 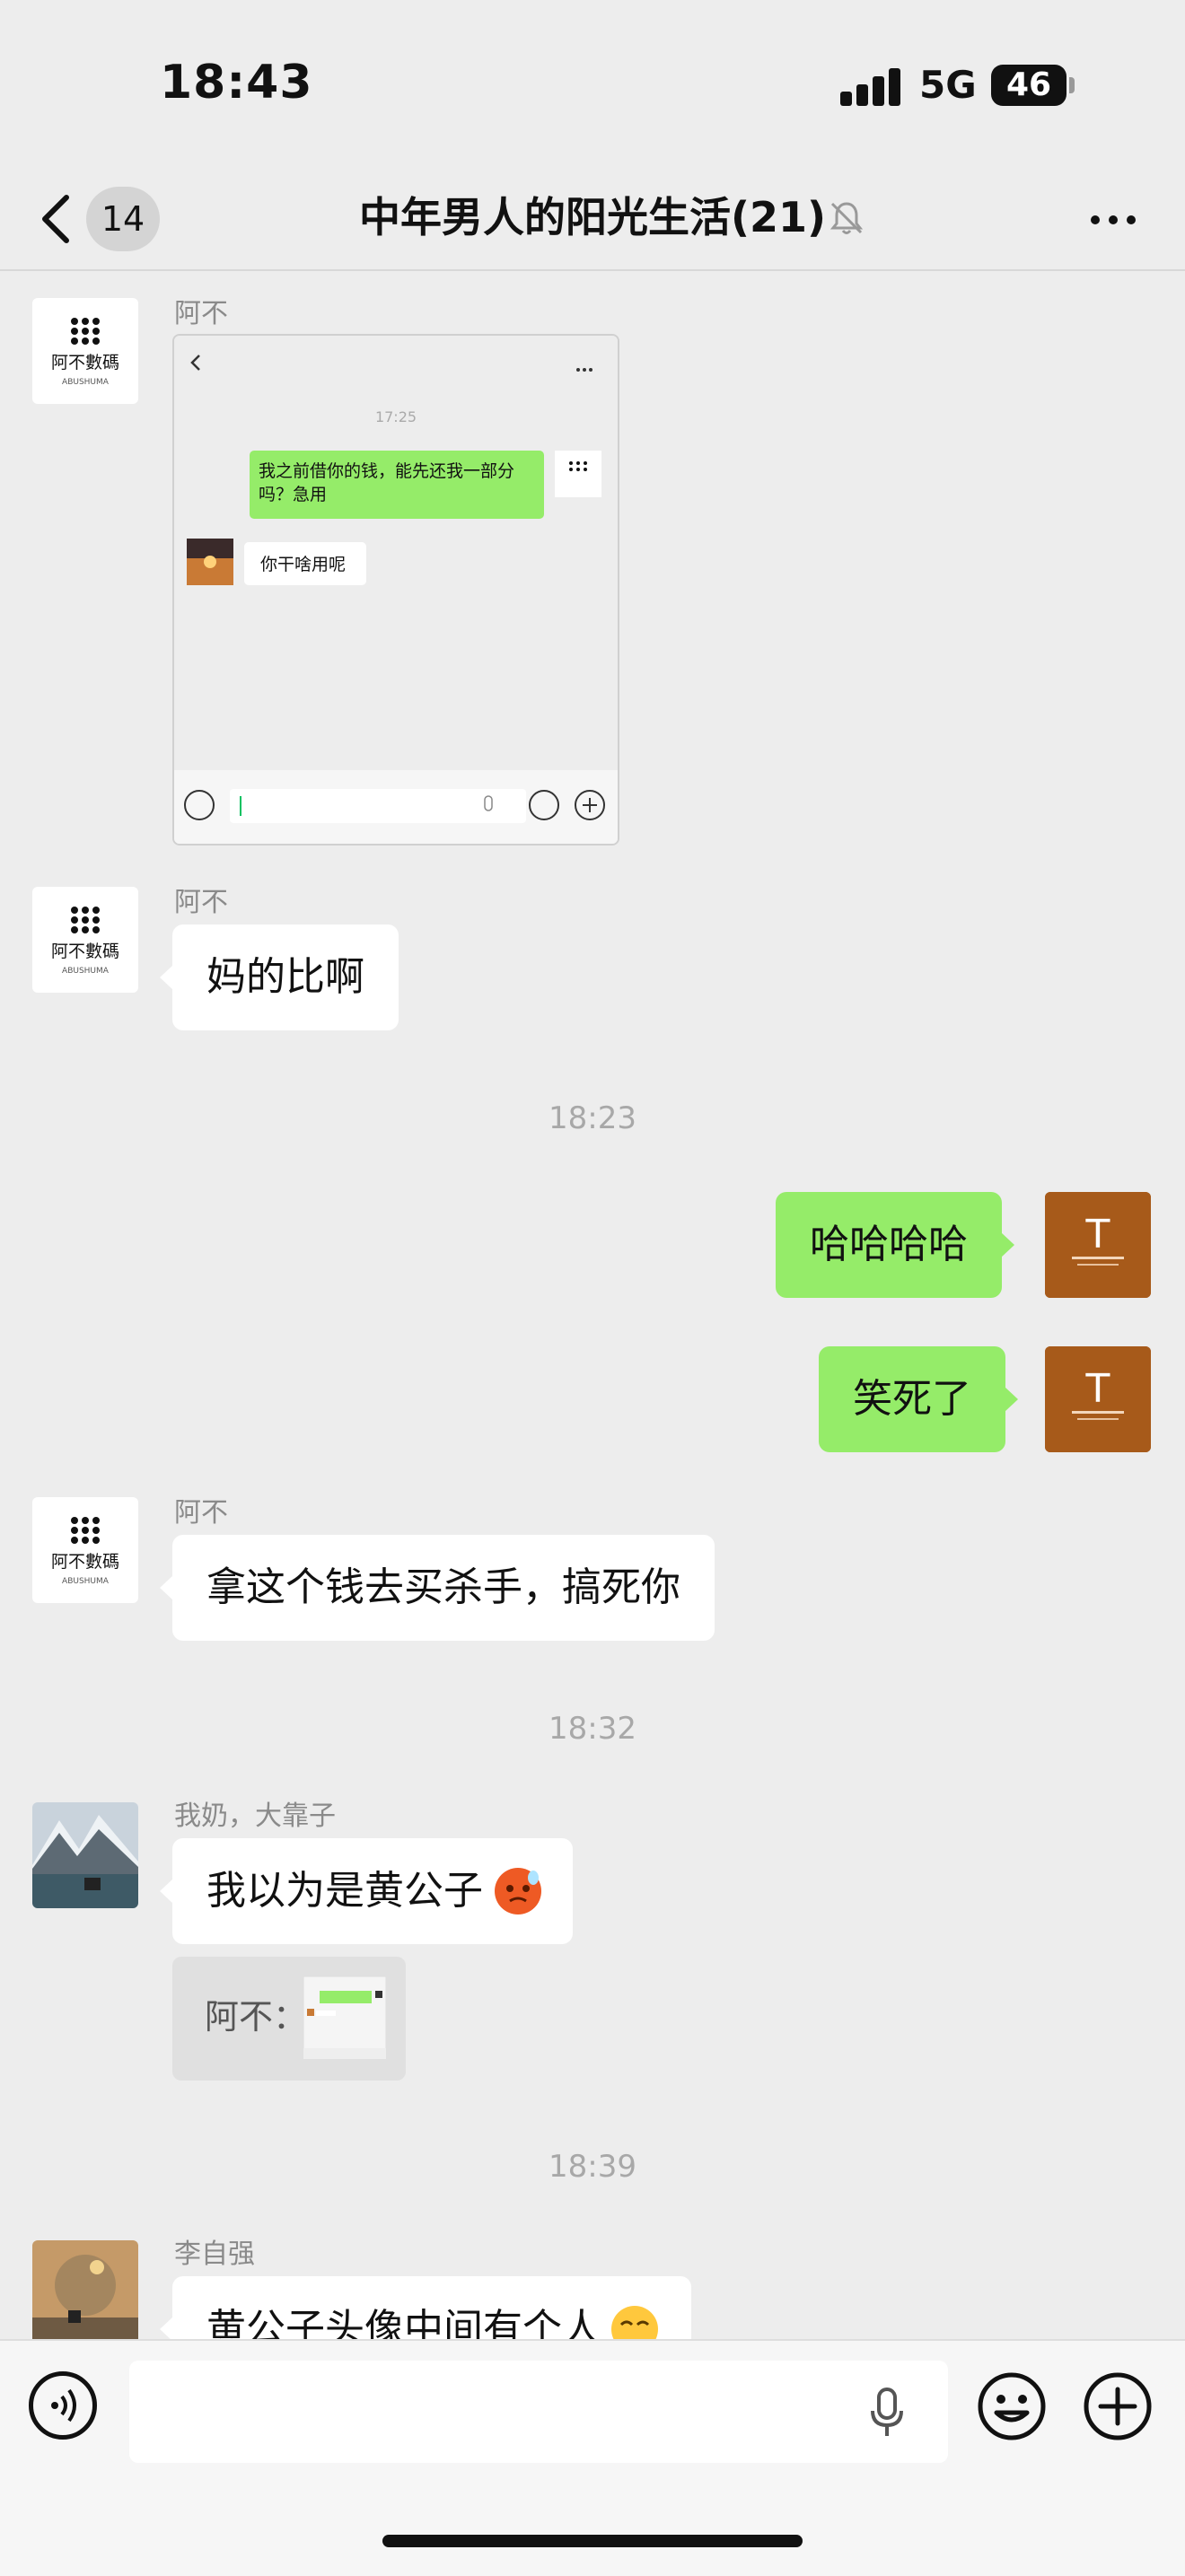 I want to click on sender-name: 我奶，大靠子, so click(x=255, y=1816).